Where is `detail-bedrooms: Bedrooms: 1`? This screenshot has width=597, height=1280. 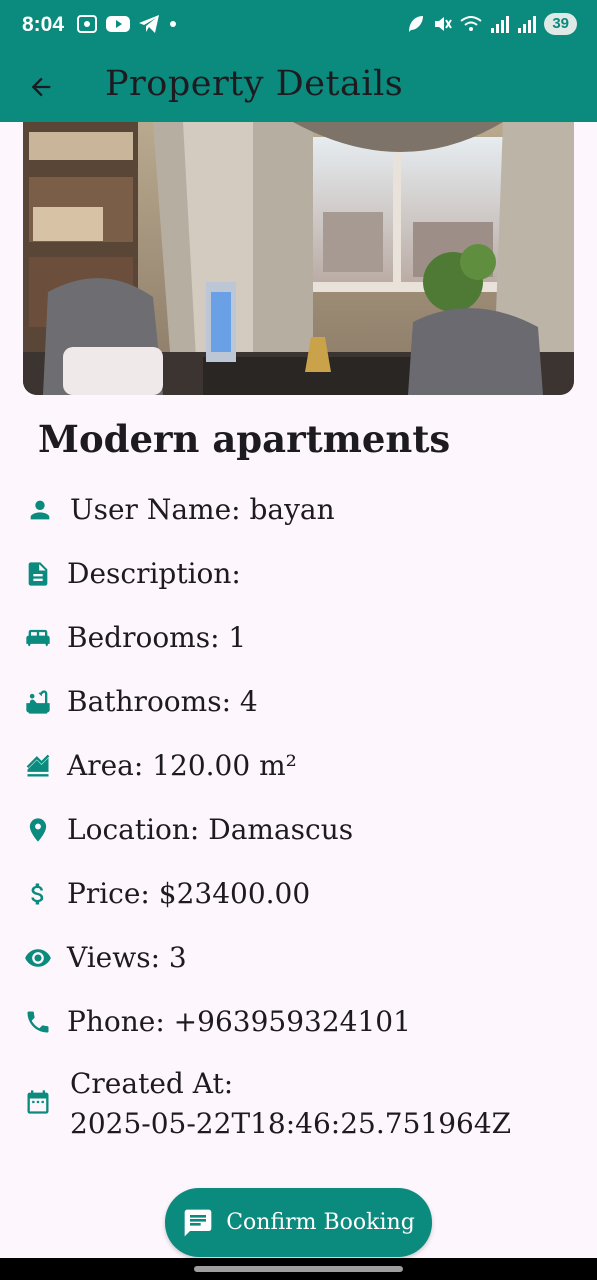
detail-bedrooms: Bedrooms: 1 is located at coordinates (298, 638).